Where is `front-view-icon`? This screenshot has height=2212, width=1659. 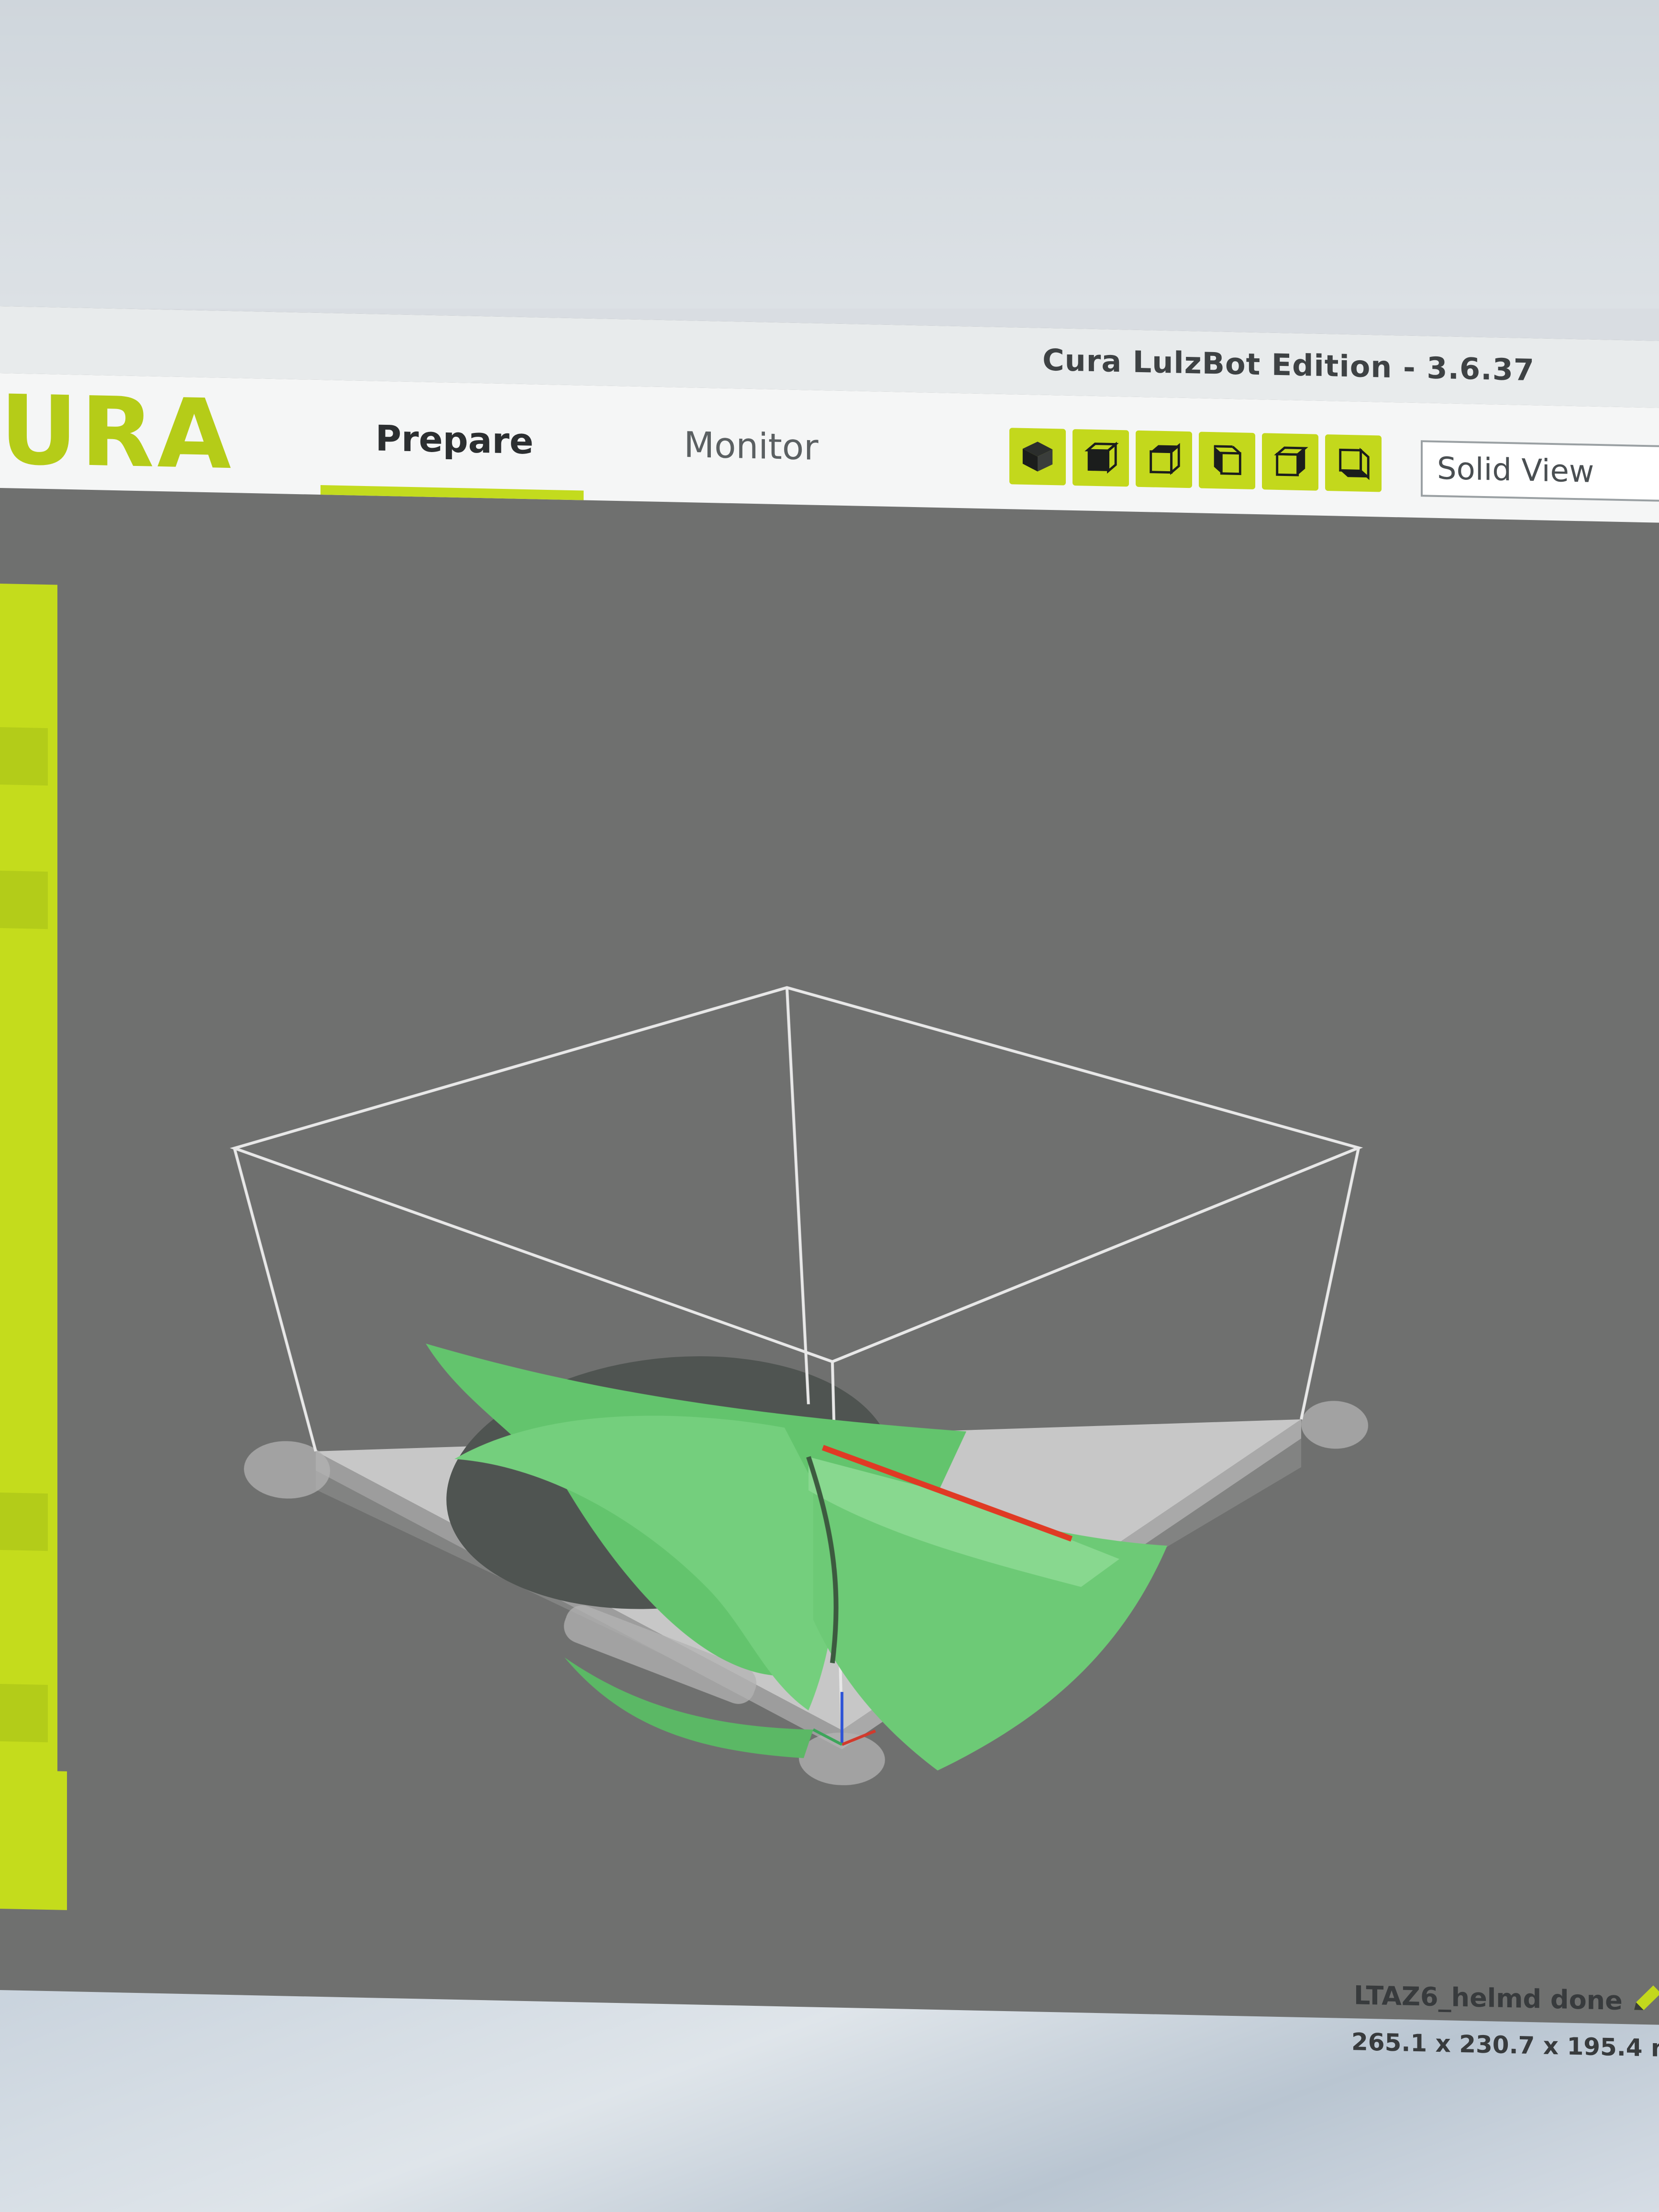 front-view-icon is located at coordinates (1101, 458).